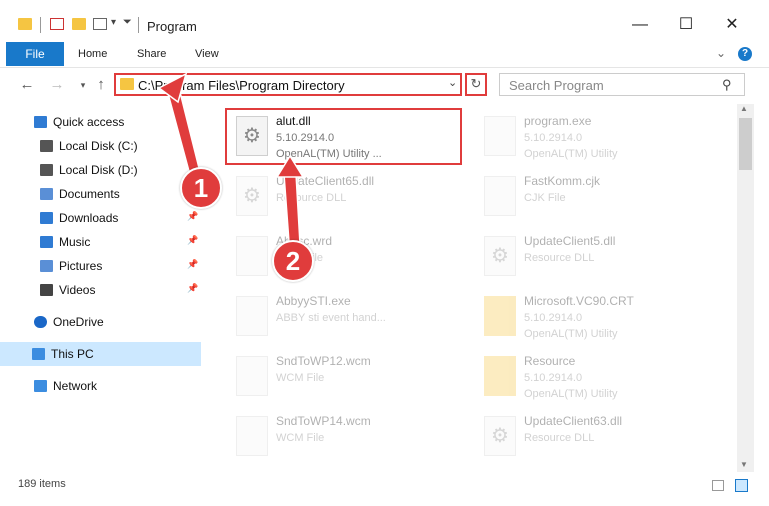  I want to click on callout-arrows, so click(231, 158).